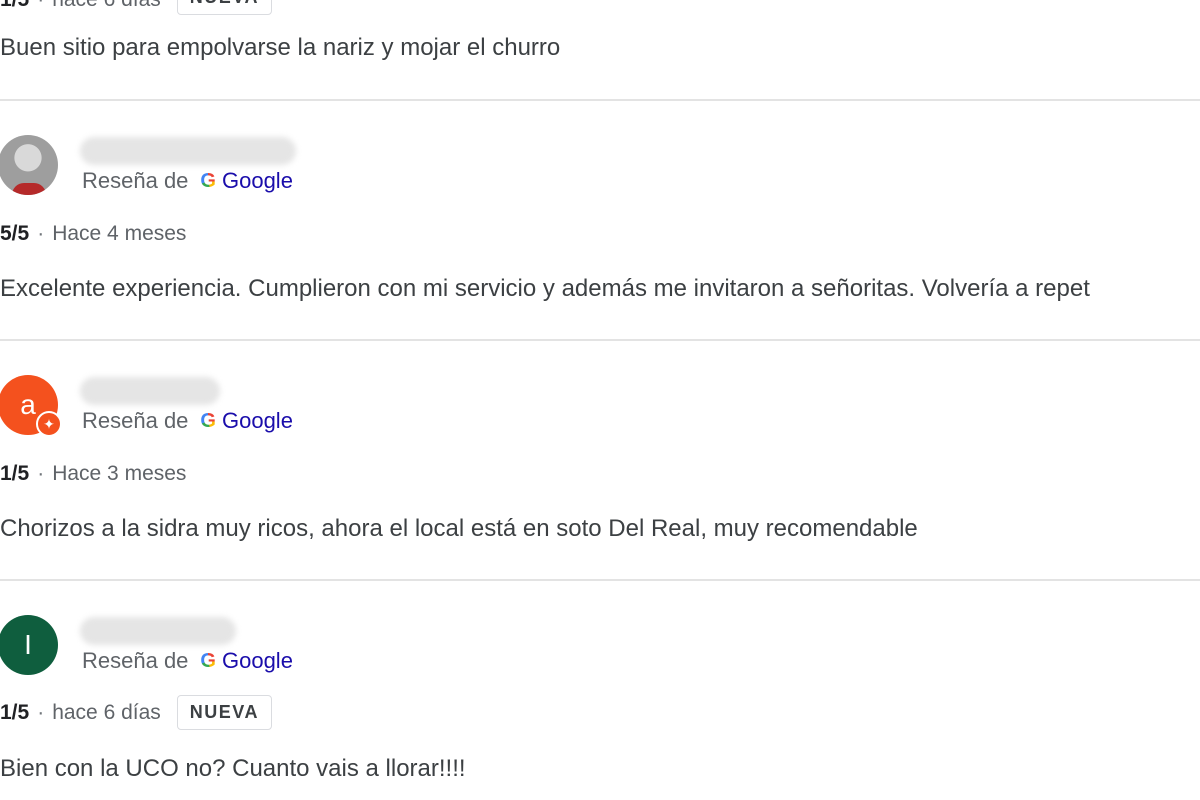  I want to click on local-guide-icon: ✦, so click(49, 424).